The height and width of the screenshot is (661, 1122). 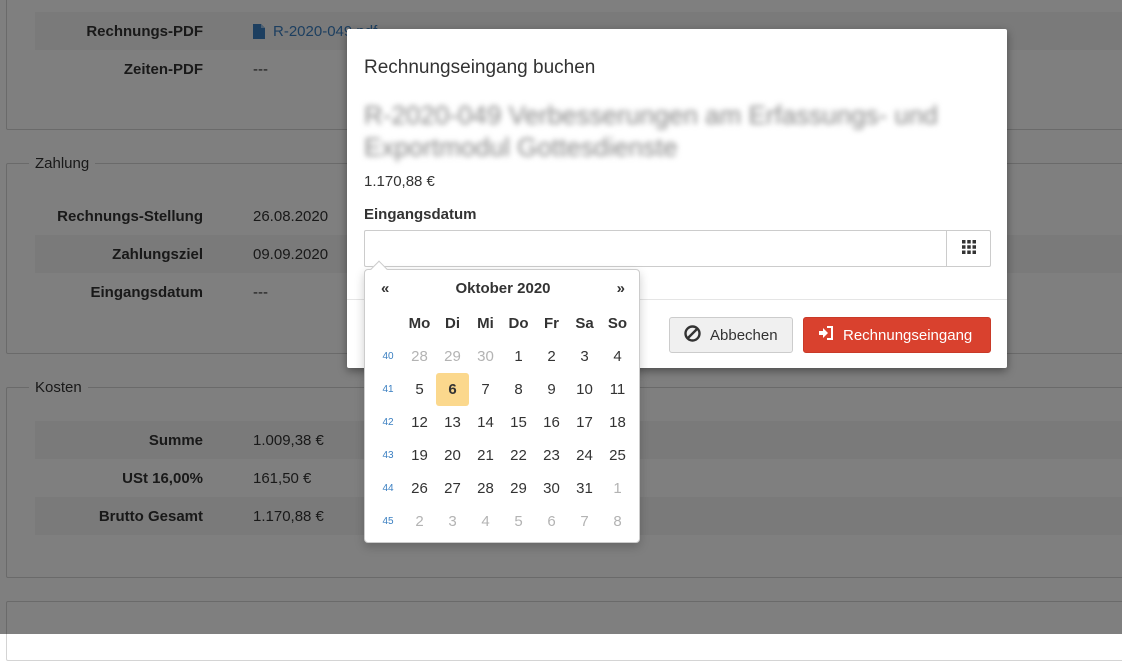 What do you see at coordinates (655, 248) in the screenshot?
I see `date-input` at bounding box center [655, 248].